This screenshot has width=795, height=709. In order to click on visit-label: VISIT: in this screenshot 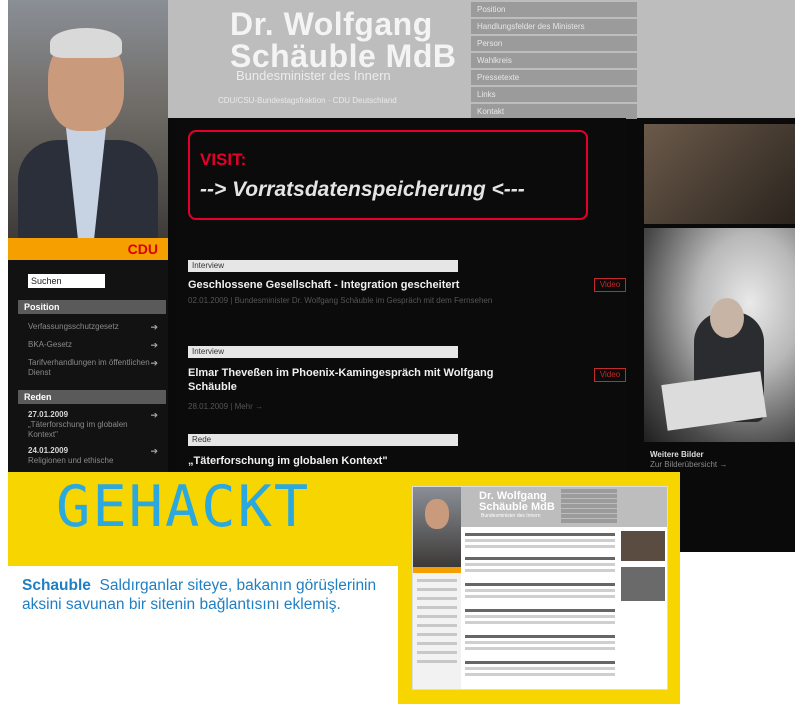, I will do `click(223, 159)`.